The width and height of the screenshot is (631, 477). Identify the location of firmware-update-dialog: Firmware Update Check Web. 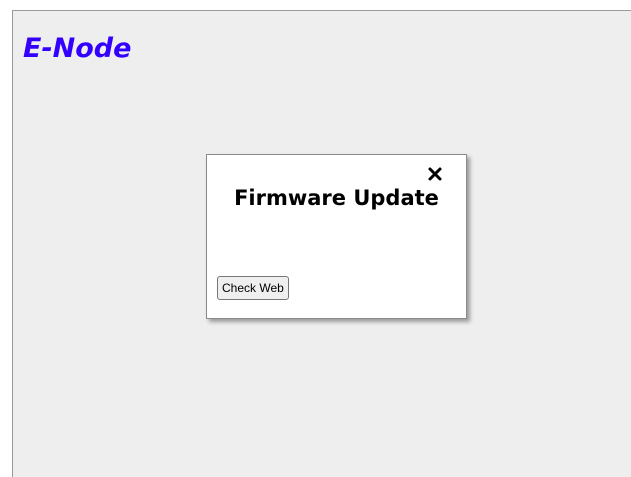
(336, 236).